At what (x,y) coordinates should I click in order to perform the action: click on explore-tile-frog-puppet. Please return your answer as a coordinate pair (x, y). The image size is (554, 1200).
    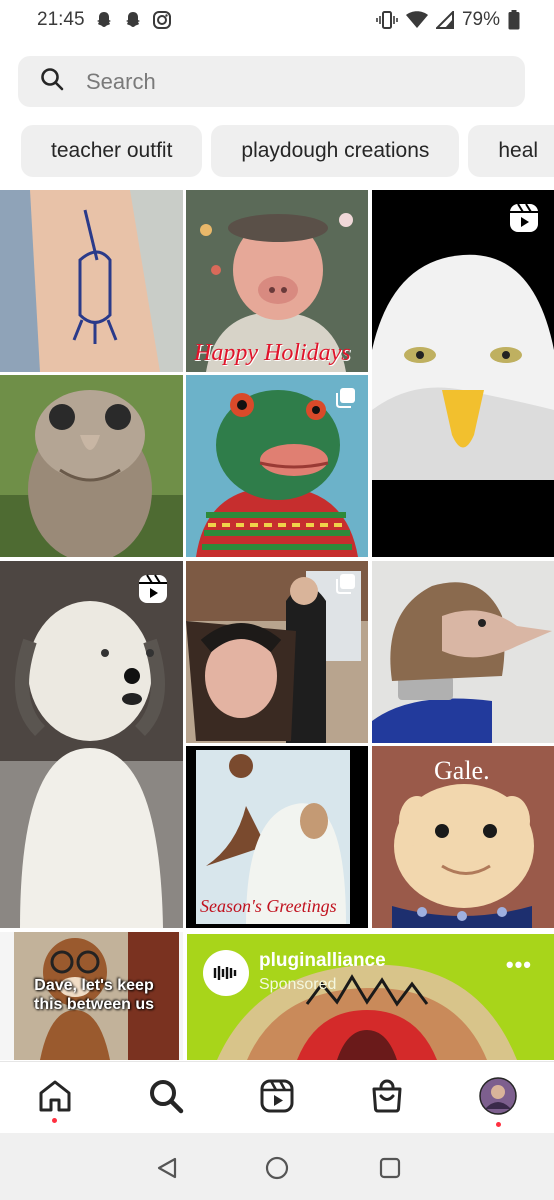
    Looking at the image, I should click on (277, 466).